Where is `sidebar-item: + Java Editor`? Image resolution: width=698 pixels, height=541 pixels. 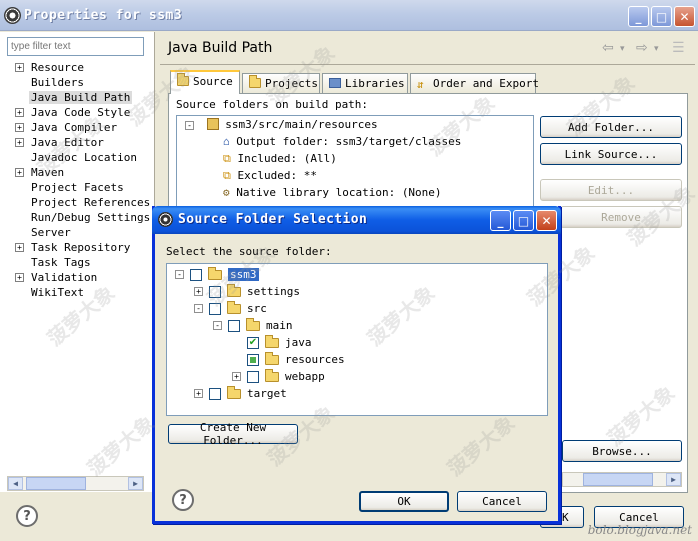
sidebar-item: + Java Editor is located at coordinates (77, 142).